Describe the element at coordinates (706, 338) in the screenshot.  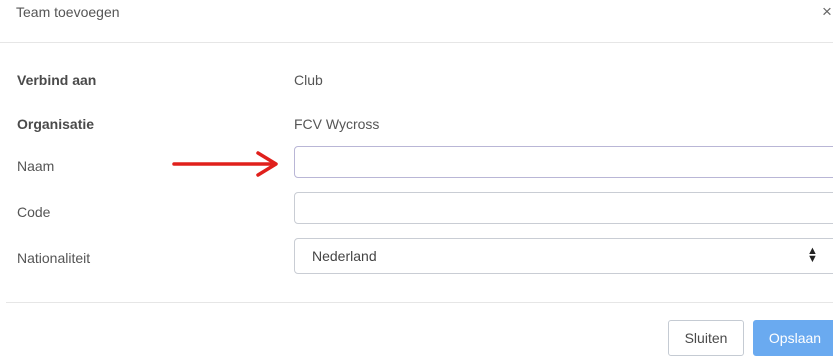
I see `close-button: Sluiten` at that location.